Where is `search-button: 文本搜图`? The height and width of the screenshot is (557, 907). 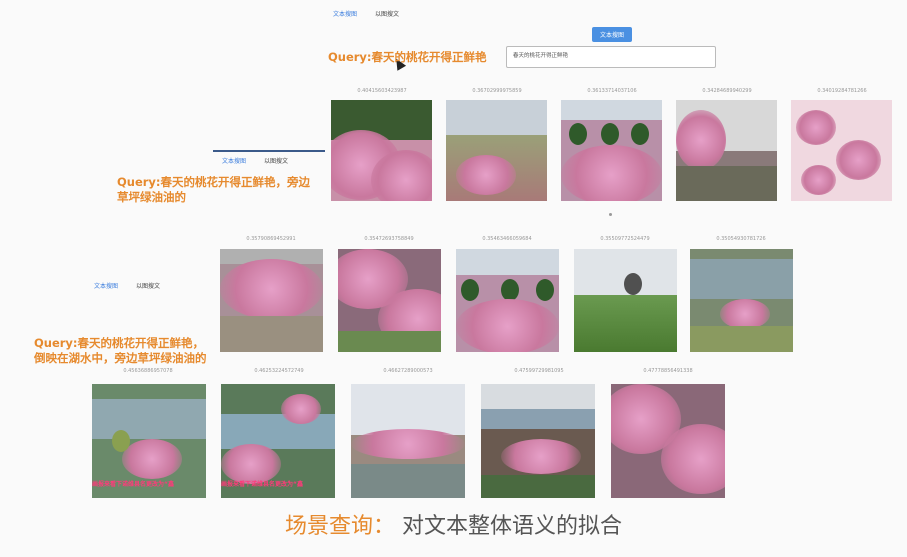 search-button: 文本搜图 is located at coordinates (612, 34).